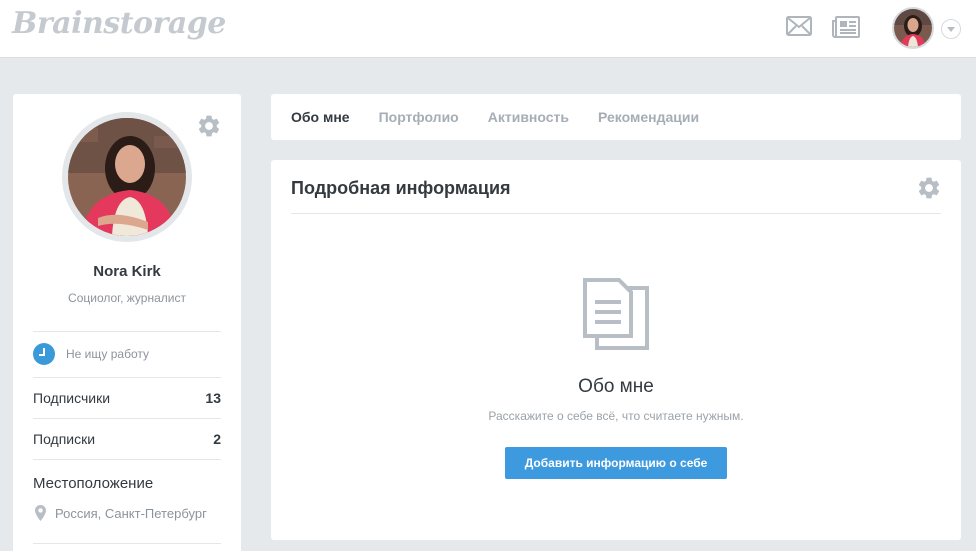 This screenshot has height=551, width=976. I want to click on user-avatar, so click(913, 28).